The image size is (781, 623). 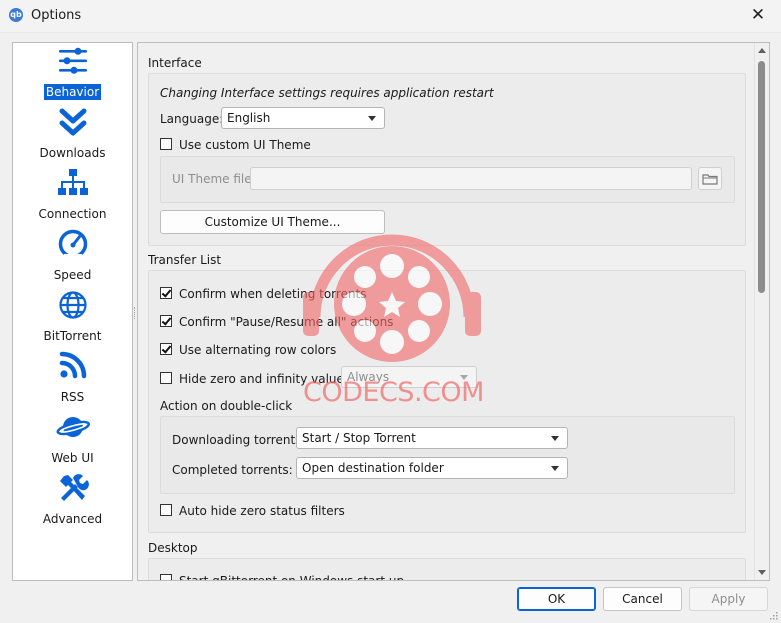 I want to click on sidebar-item-connection: Connection, so click(x=72, y=195).